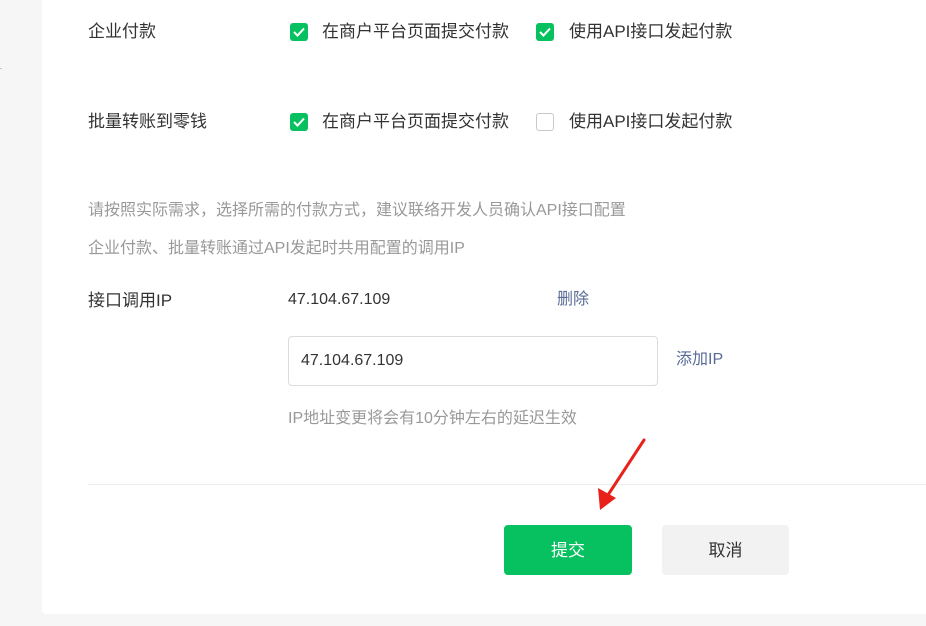 This screenshot has height=626, width=926. I want to click on batch-transfer-label: 批量转账到零钱, so click(147, 121).